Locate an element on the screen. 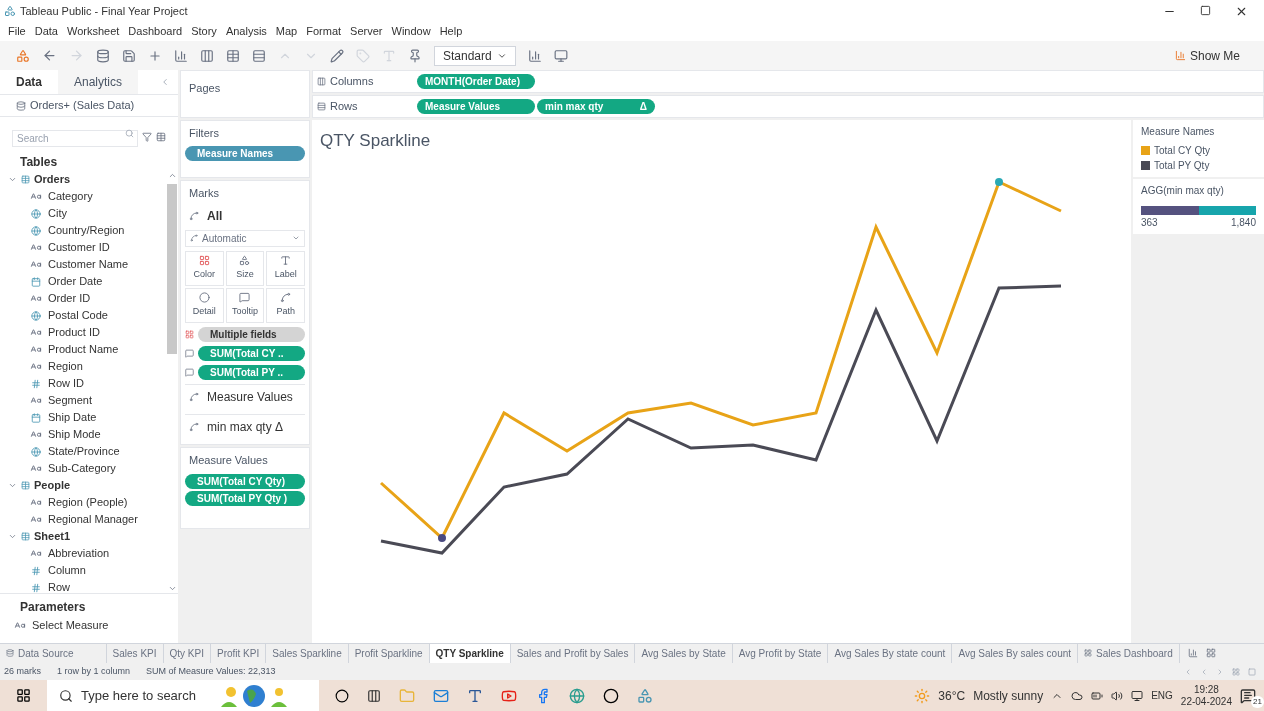 The height and width of the screenshot is (711, 1264). weather-icon is located at coordinates (922, 695).